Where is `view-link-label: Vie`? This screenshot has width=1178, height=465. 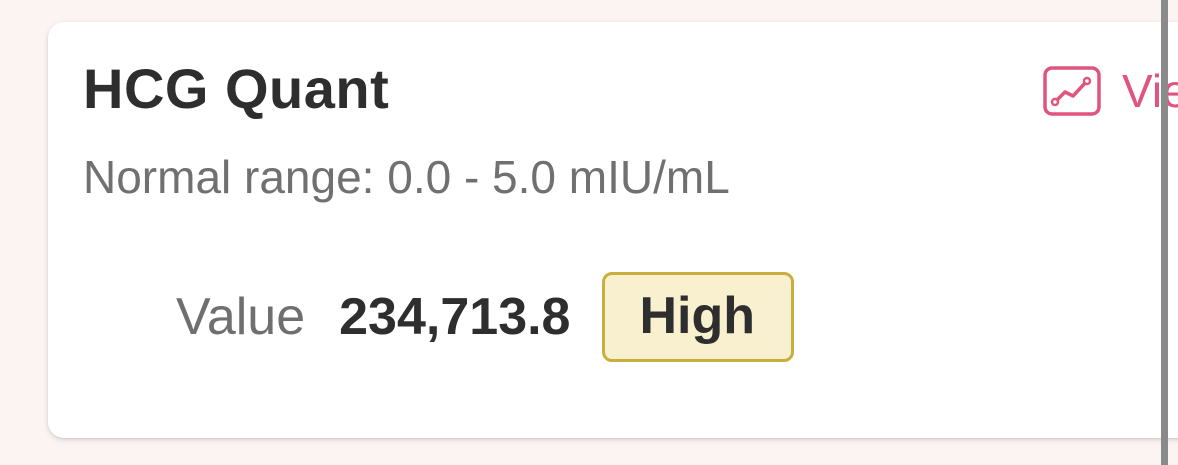 view-link-label: Vie is located at coordinates (1150, 91).